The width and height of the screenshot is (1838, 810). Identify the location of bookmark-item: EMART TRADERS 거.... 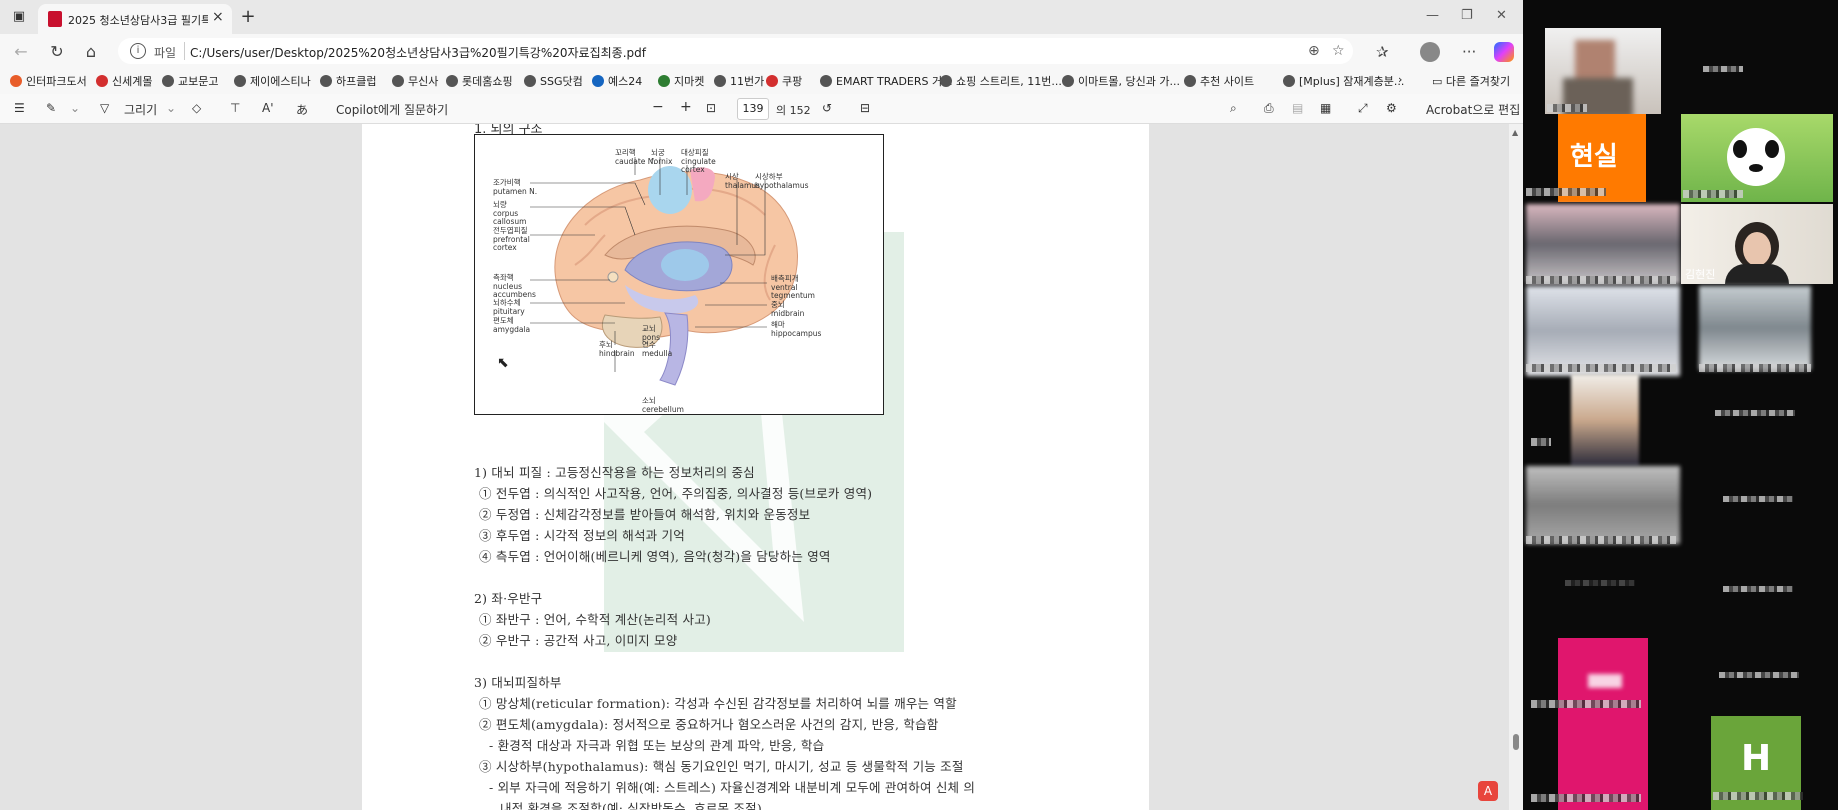
(886, 81).